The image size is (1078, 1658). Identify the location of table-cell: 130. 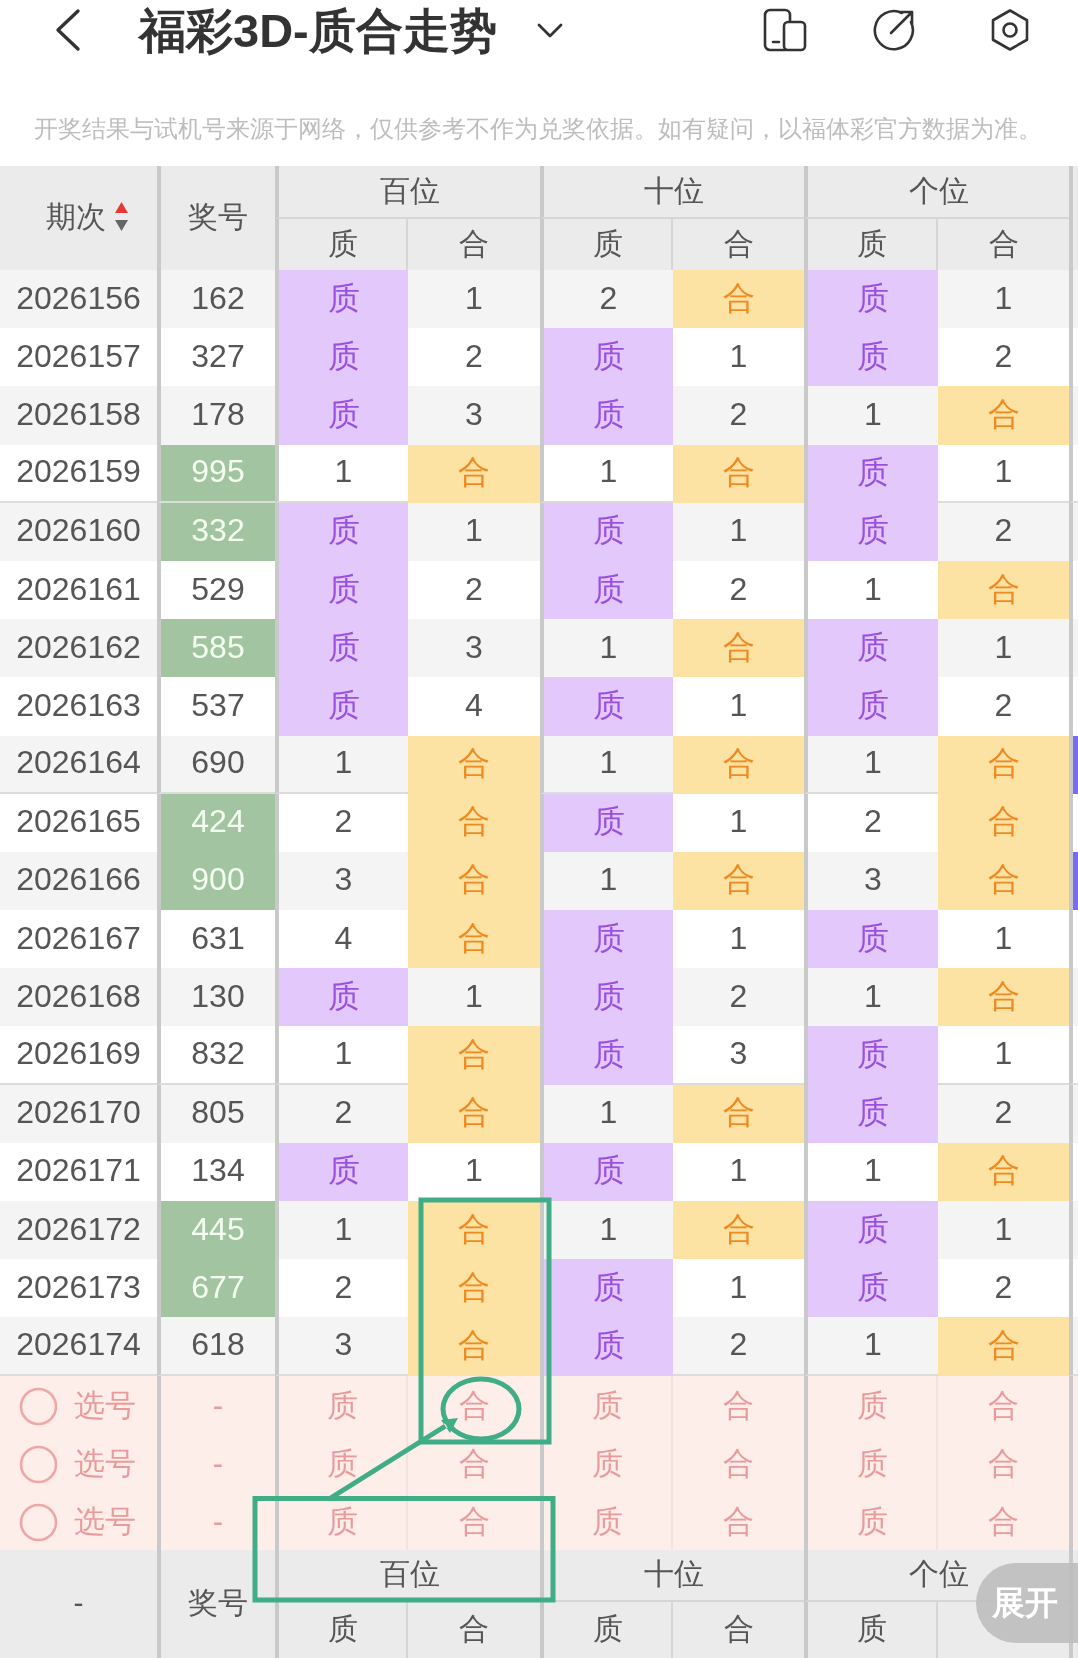
(216, 997).